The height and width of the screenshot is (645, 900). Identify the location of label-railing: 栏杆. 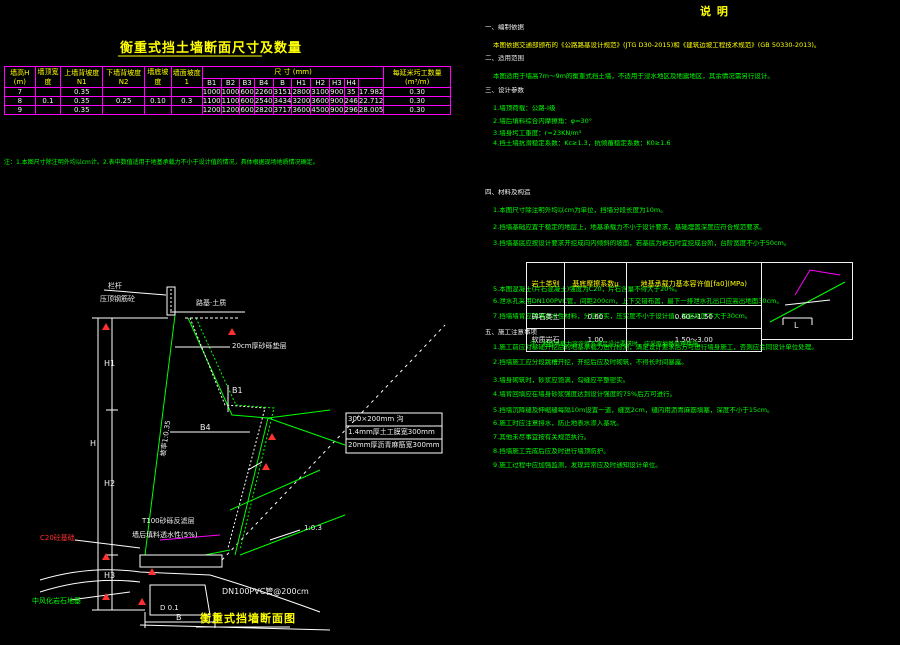
(115, 286).